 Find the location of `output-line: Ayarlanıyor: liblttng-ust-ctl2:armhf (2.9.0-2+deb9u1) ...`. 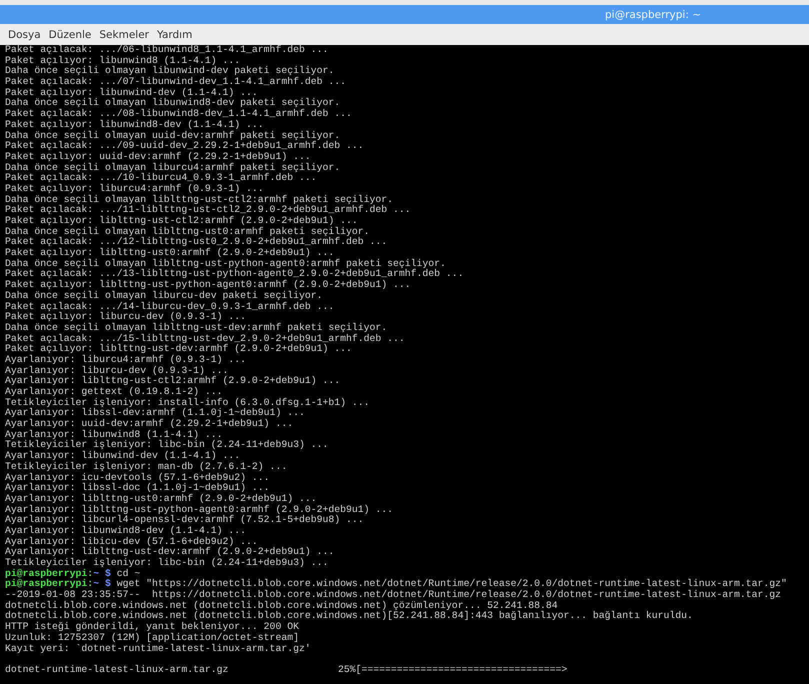

output-line: Ayarlanıyor: liblttng-ust-ctl2:armhf (2.9.0-2+deb9u1) ... is located at coordinates (172, 380).